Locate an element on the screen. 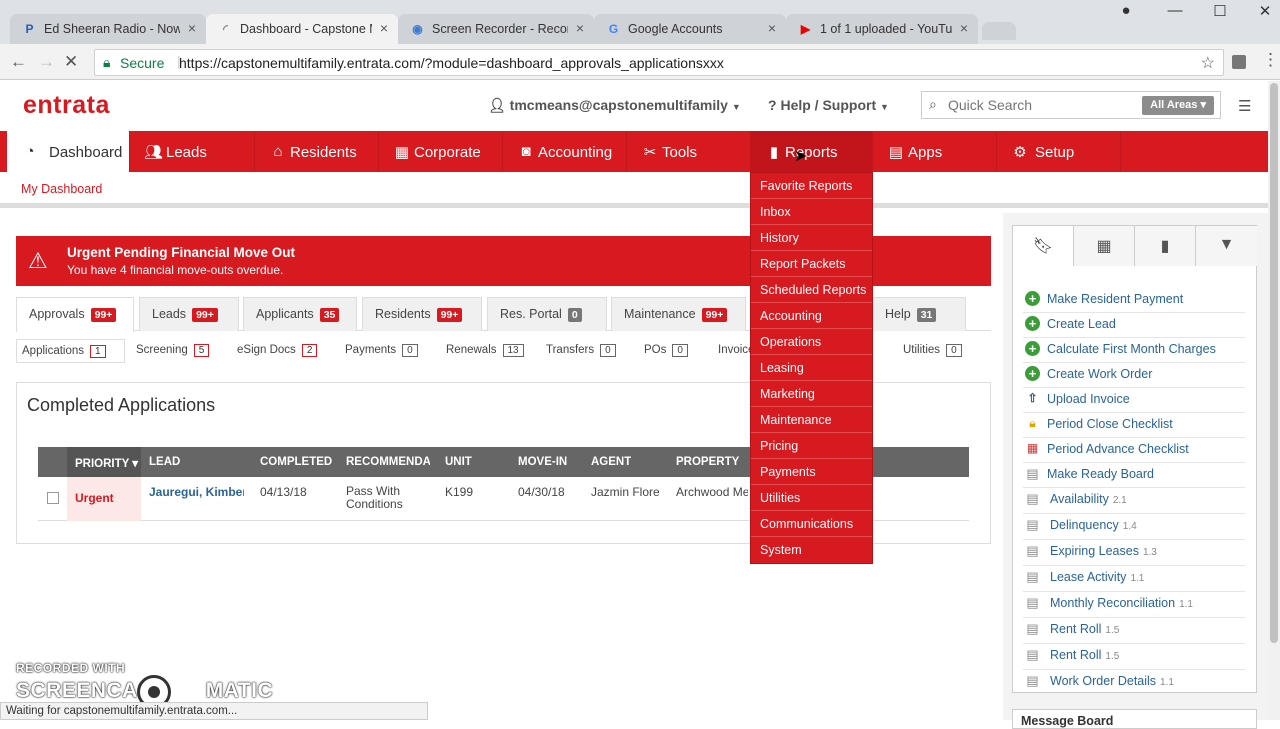 The image size is (1280, 729). tab-applicants: Applicants 35 is located at coordinates (300, 314).